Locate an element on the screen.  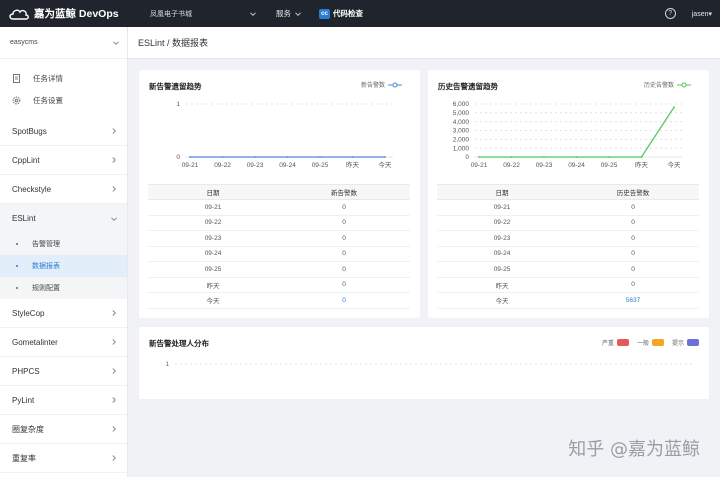
table-header-row: 日期 历史告警数 is located at coordinates (568, 192).